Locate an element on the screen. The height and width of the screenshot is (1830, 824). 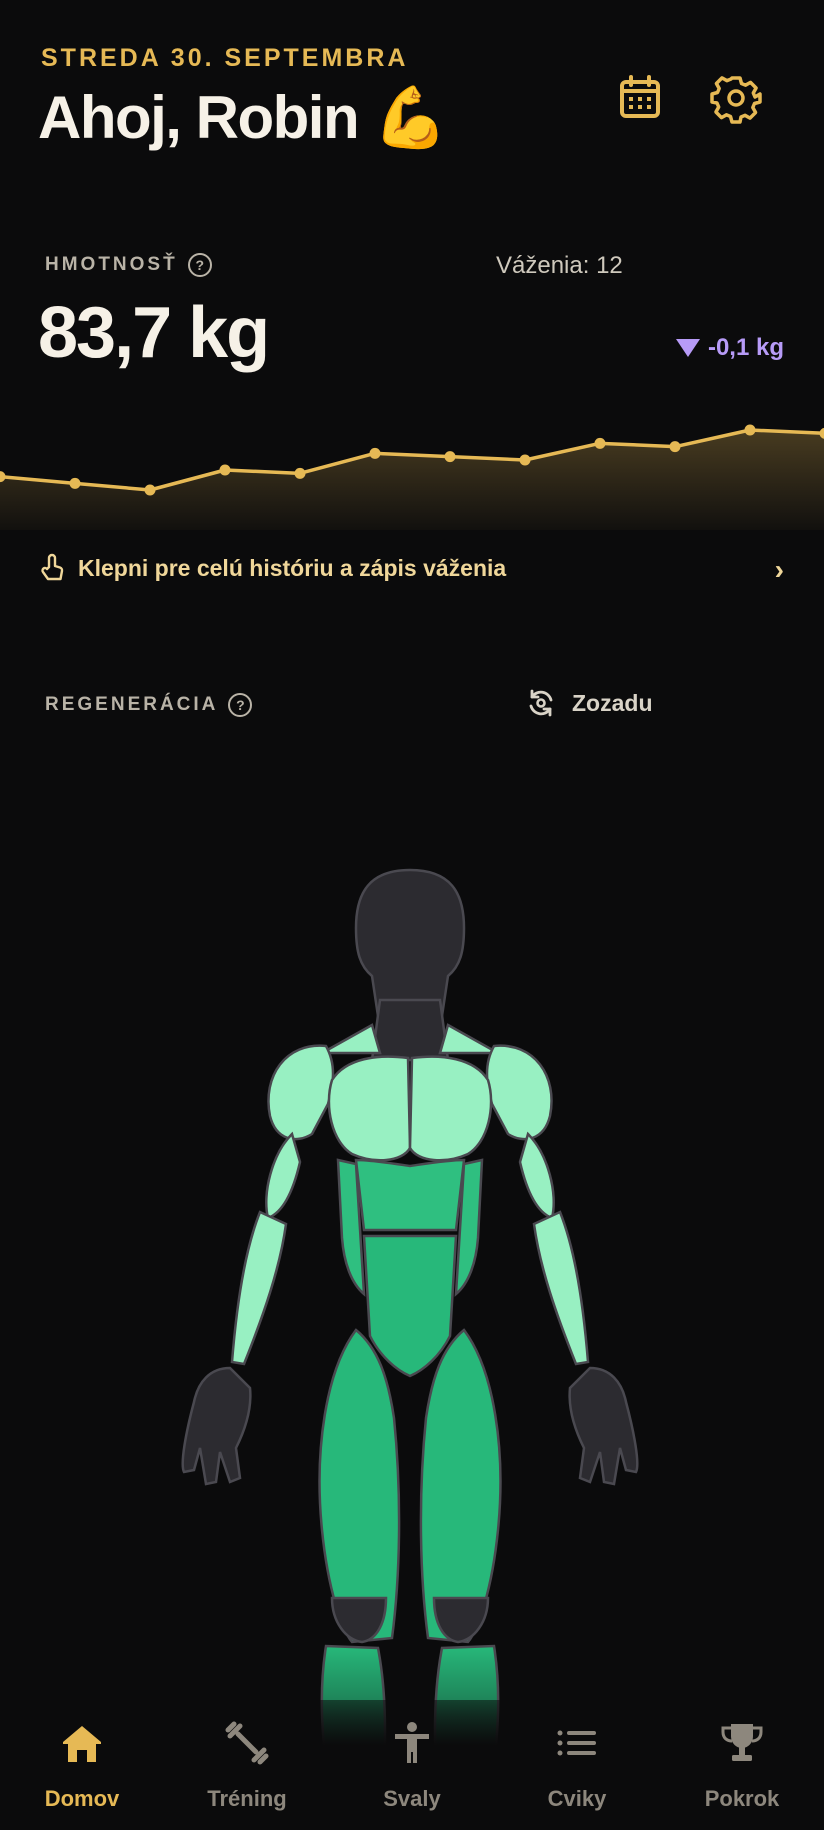
nav-muscles-label: Svaly is located at coordinates (412, 1798).